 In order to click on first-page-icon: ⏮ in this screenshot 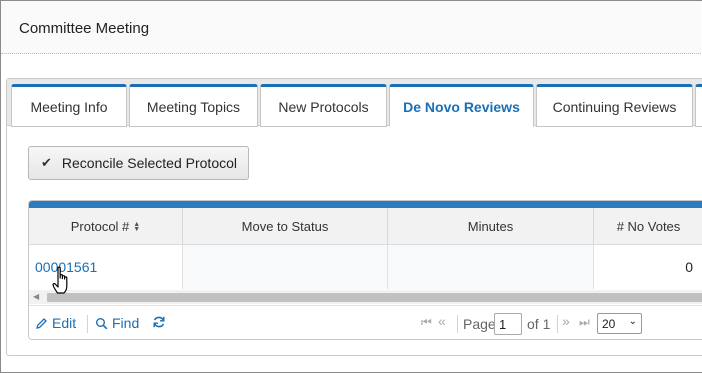, I will do `click(426, 322)`.